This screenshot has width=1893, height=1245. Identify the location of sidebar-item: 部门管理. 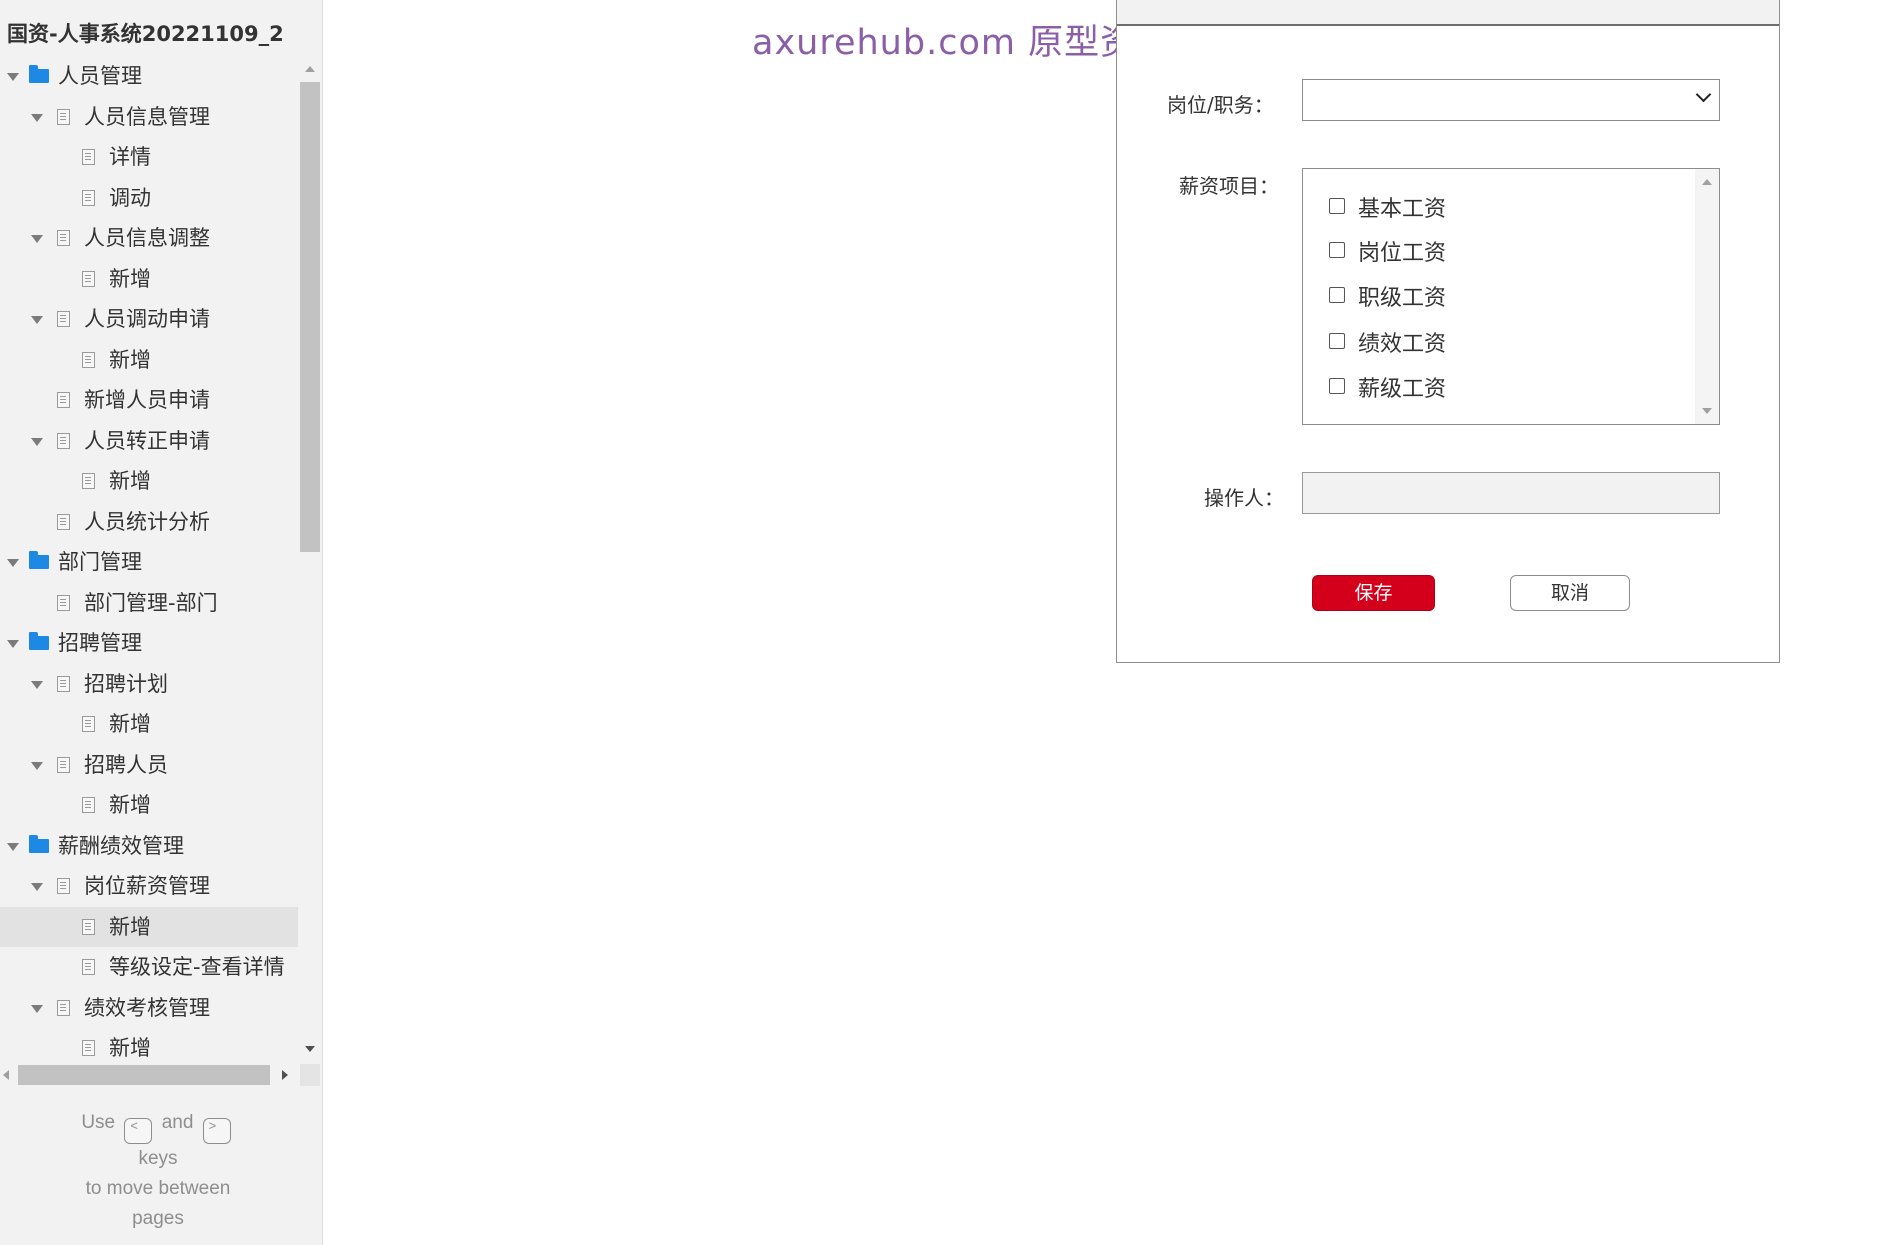
(149, 562).